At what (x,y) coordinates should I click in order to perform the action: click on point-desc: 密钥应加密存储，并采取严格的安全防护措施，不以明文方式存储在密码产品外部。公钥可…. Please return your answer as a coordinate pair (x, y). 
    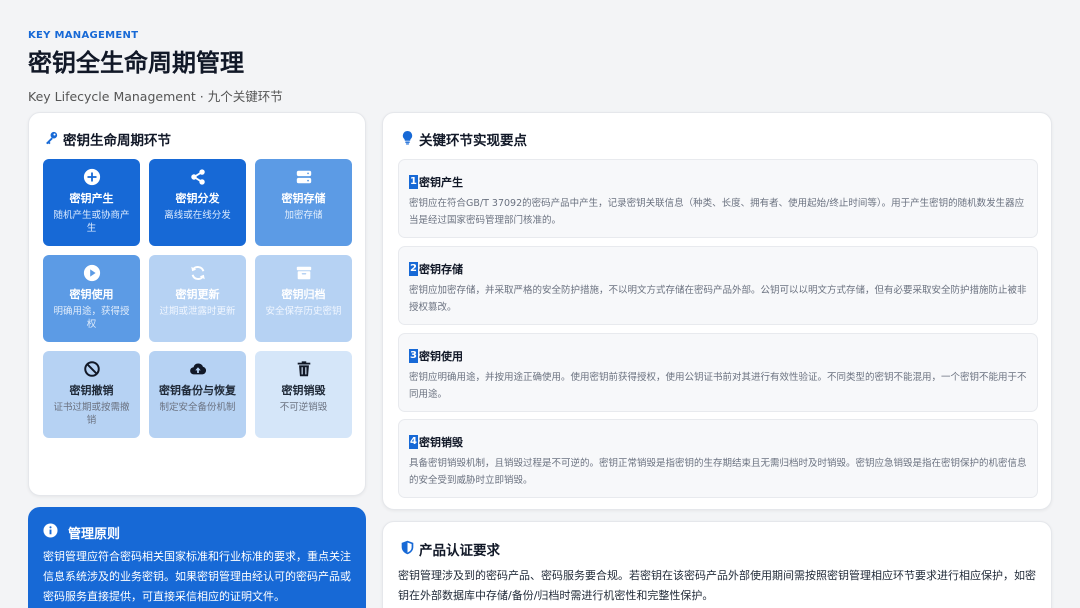
    Looking at the image, I should click on (718, 299).